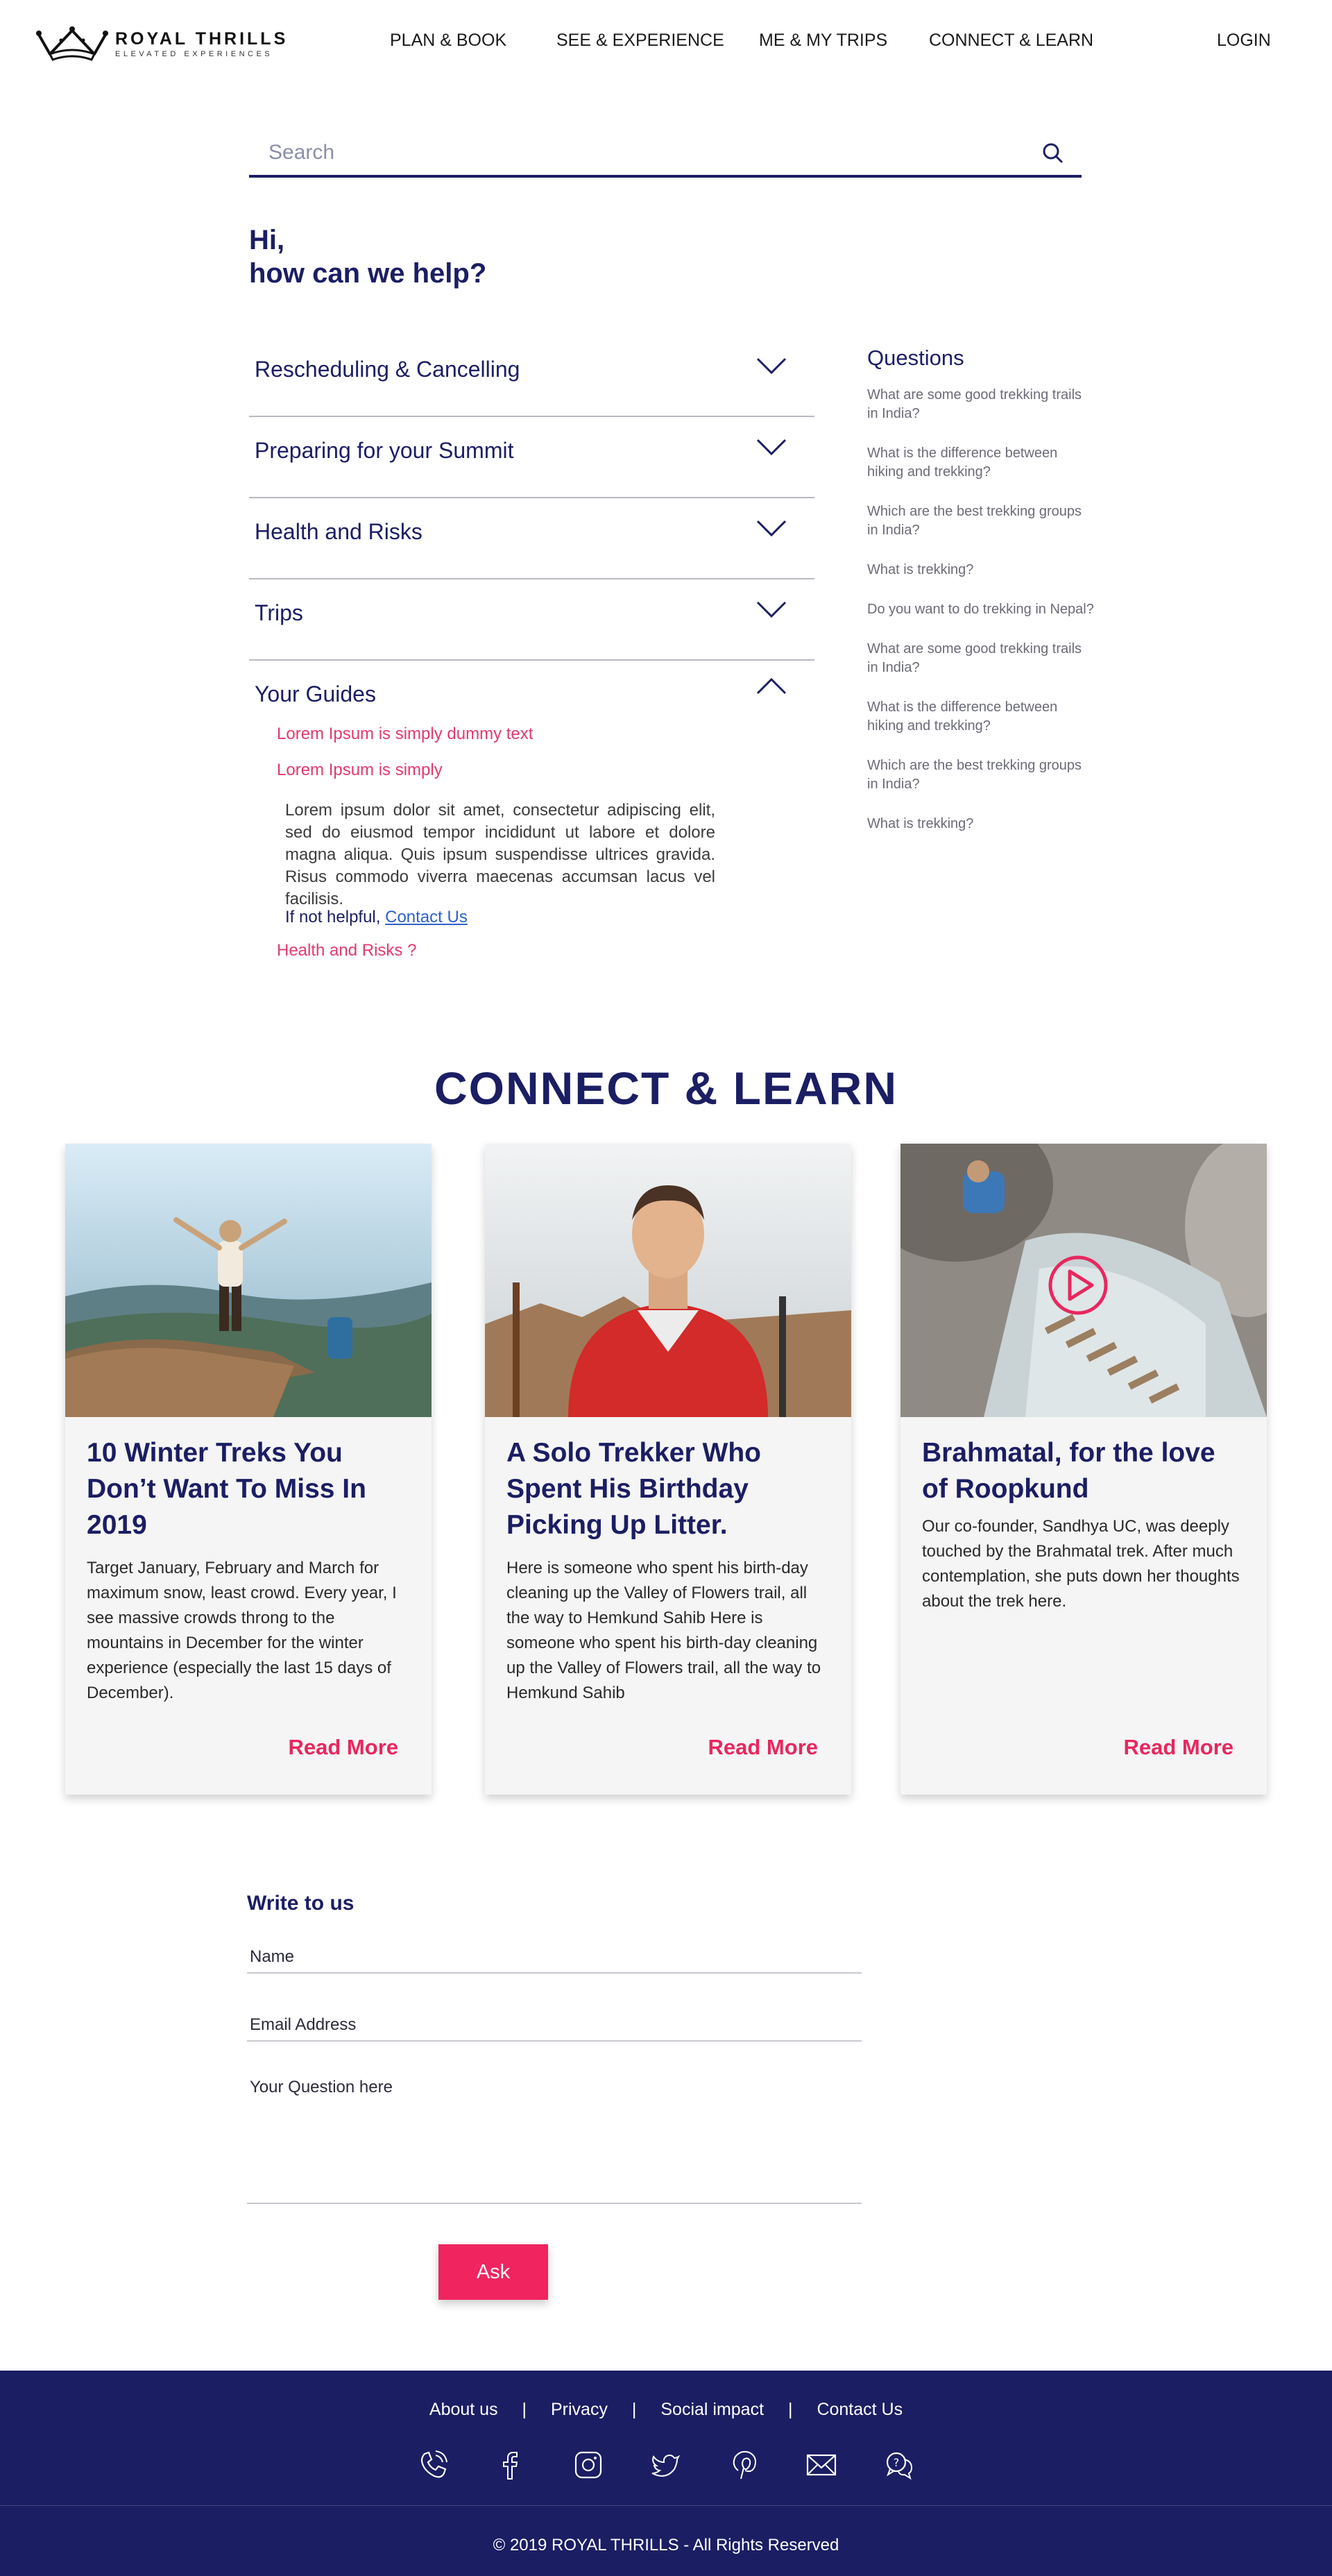 The width and height of the screenshot is (1332, 2576). Describe the element at coordinates (267, 240) in the screenshot. I see `greeting-line-1: Hi,` at that location.